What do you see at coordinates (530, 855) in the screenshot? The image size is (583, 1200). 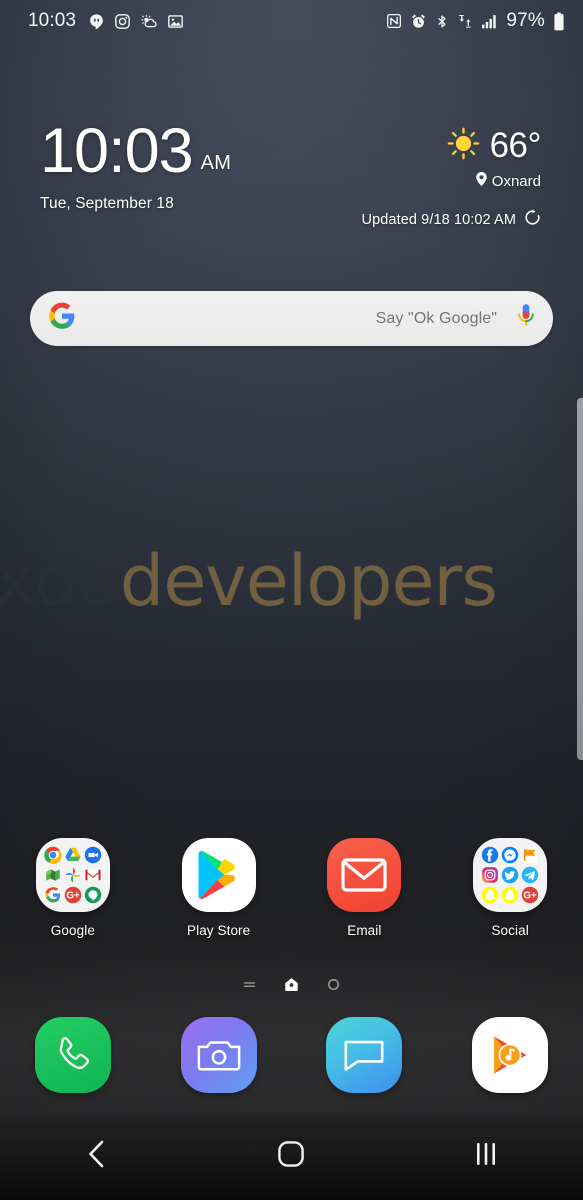 I see `flag-icon` at bounding box center [530, 855].